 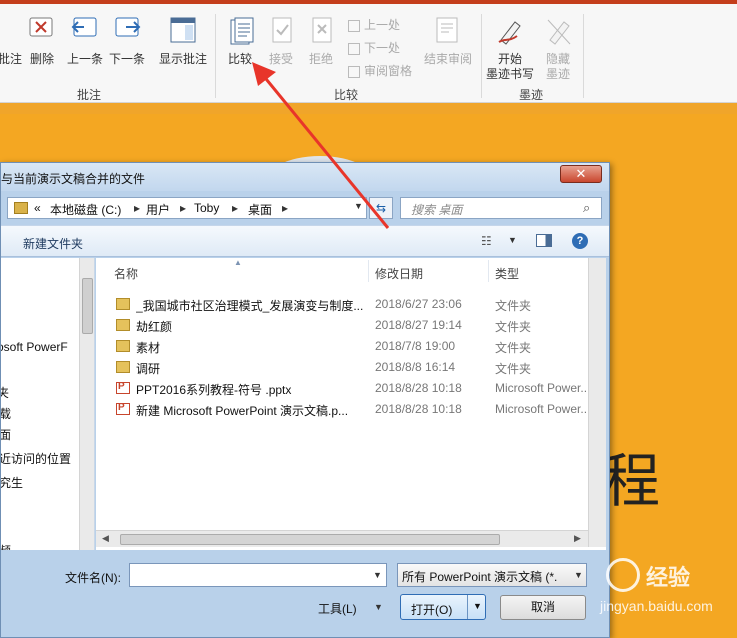 I want to click on search-icon: ⌕, so click(x=586, y=208).